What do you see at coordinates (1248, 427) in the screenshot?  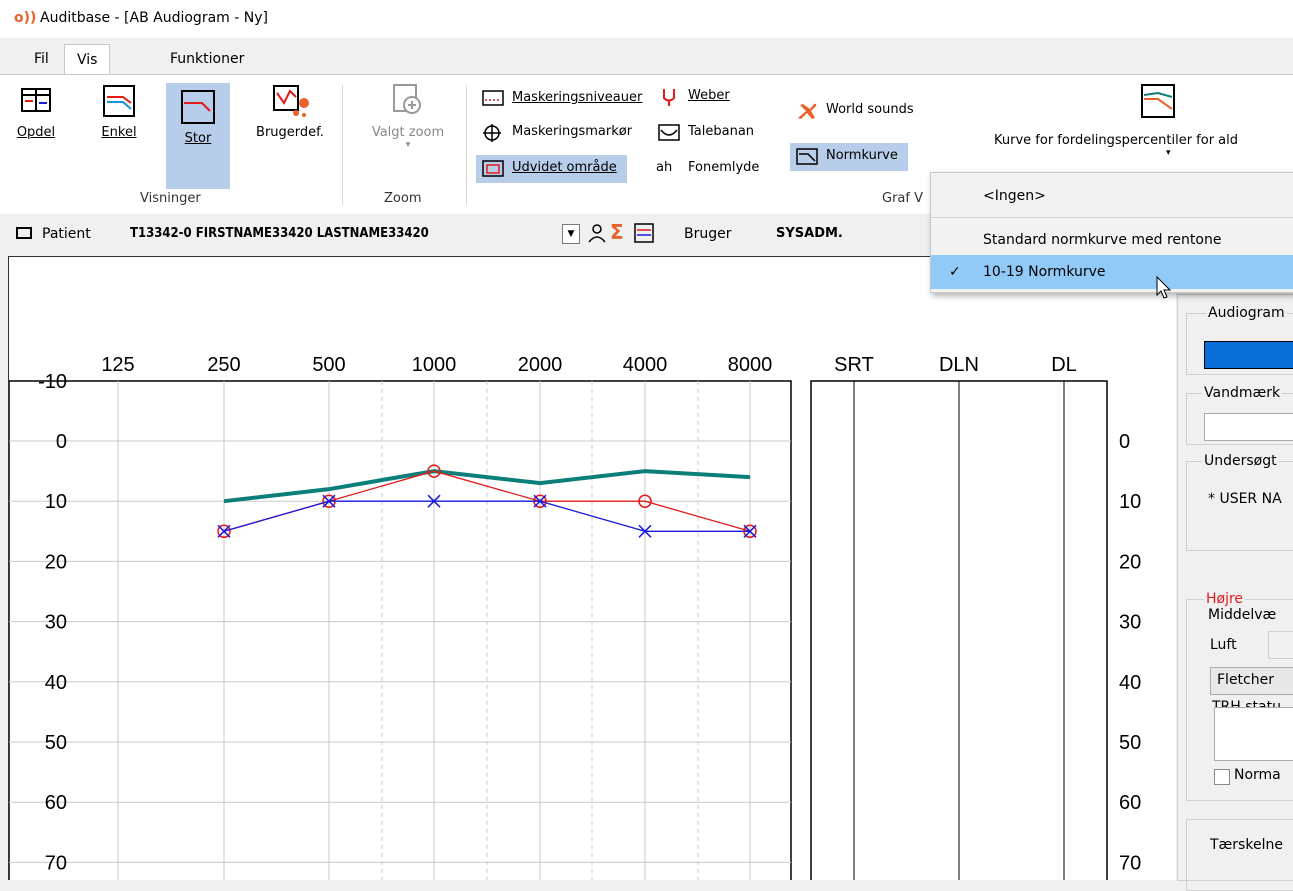 I see `vandmaerke-field` at bounding box center [1248, 427].